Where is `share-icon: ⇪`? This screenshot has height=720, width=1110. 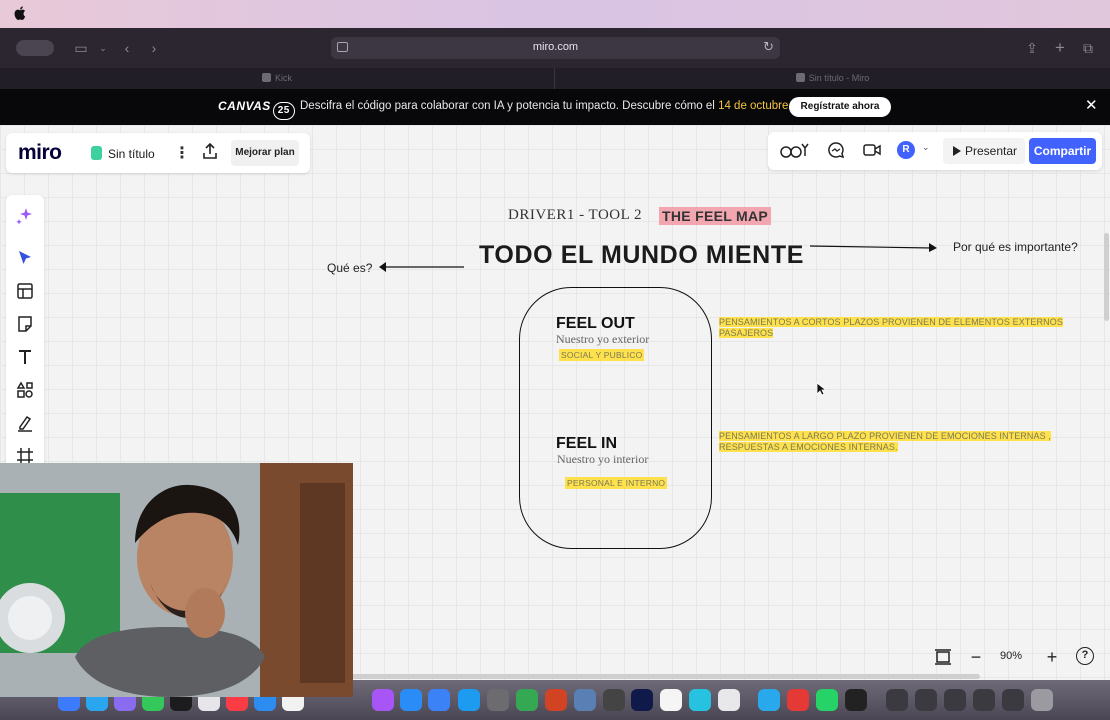 share-icon: ⇪ is located at coordinates (1032, 48).